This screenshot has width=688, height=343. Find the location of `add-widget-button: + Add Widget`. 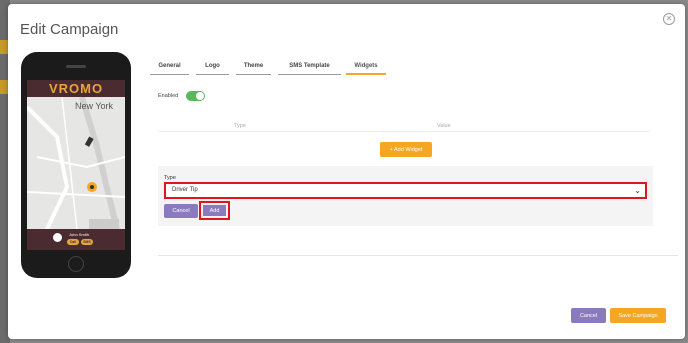

add-widget-button: + Add Widget is located at coordinates (406, 149).